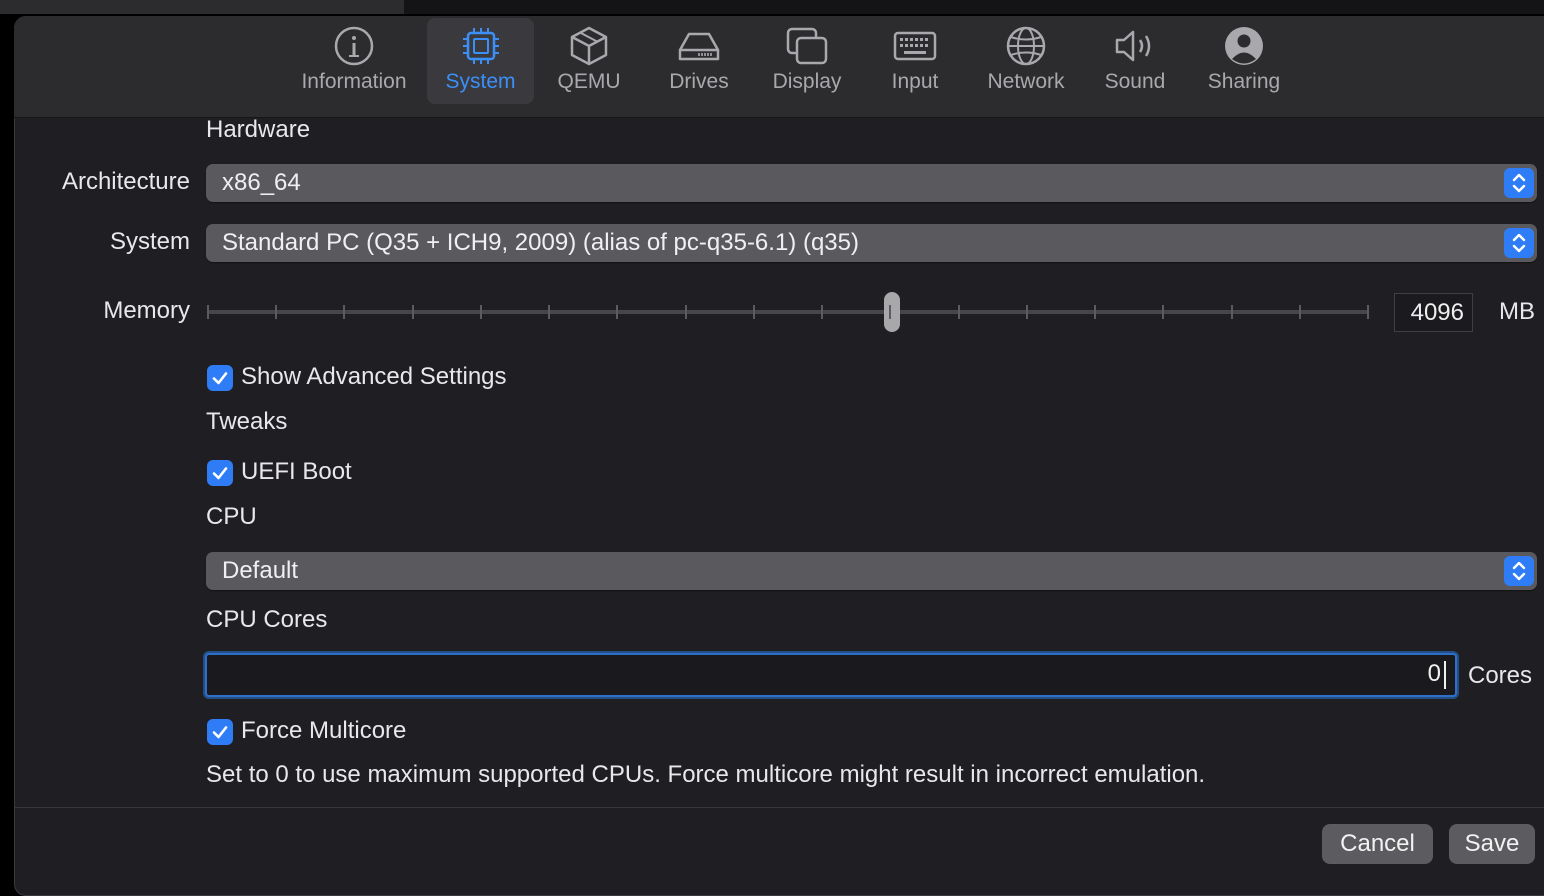  Describe the element at coordinates (247, 421) in the screenshot. I see `tweaks-section-title: Tweaks` at that location.